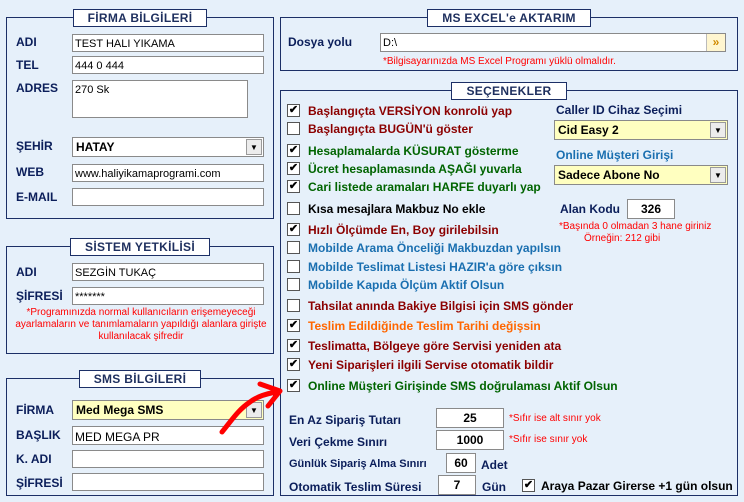 Image resolution: width=744 pixels, height=502 pixels. I want to click on min-siparis-label: En Az Sipariş Tutarı, so click(345, 420).